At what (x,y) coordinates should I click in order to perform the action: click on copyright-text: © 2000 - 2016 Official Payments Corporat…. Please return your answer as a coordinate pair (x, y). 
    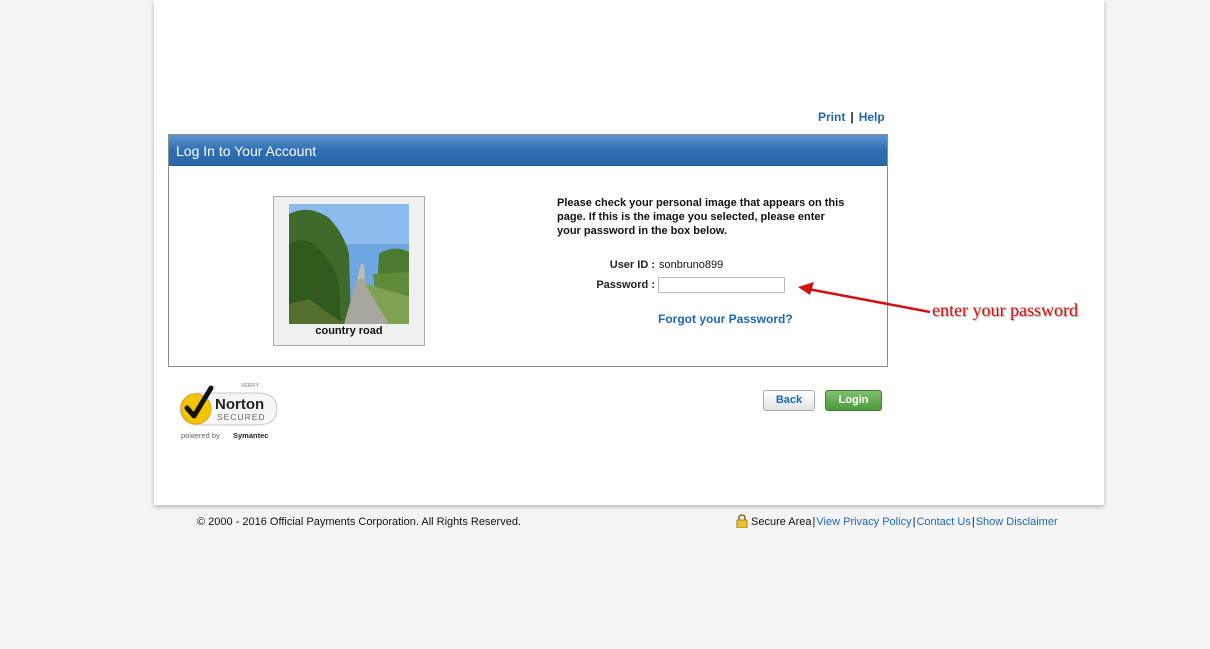
    Looking at the image, I should click on (359, 522).